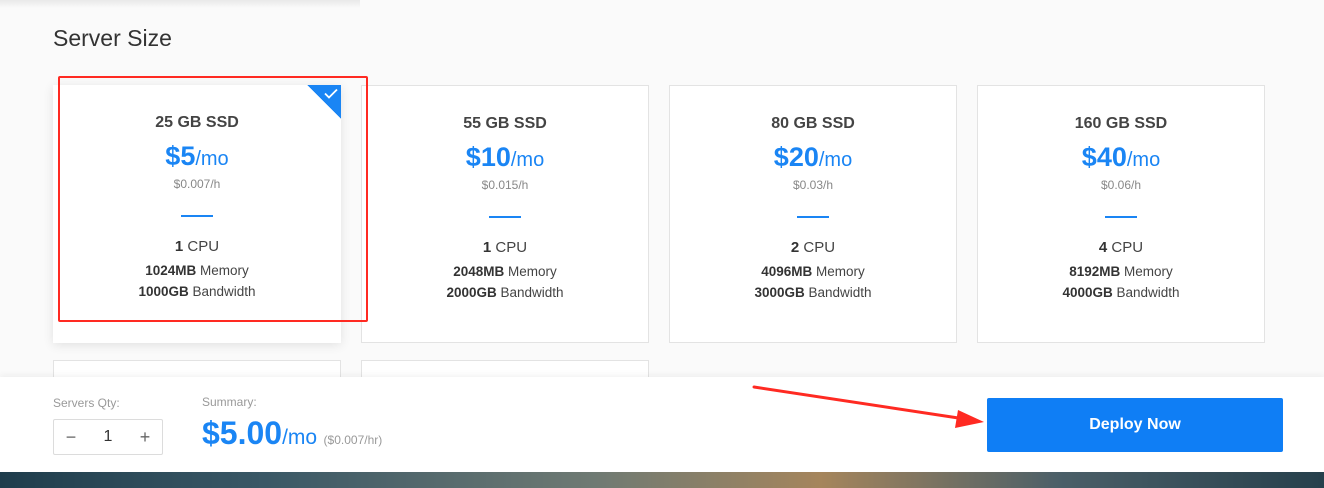 The image size is (1324, 488). I want to click on plan-memory: 1024MB Memory, so click(197, 270).